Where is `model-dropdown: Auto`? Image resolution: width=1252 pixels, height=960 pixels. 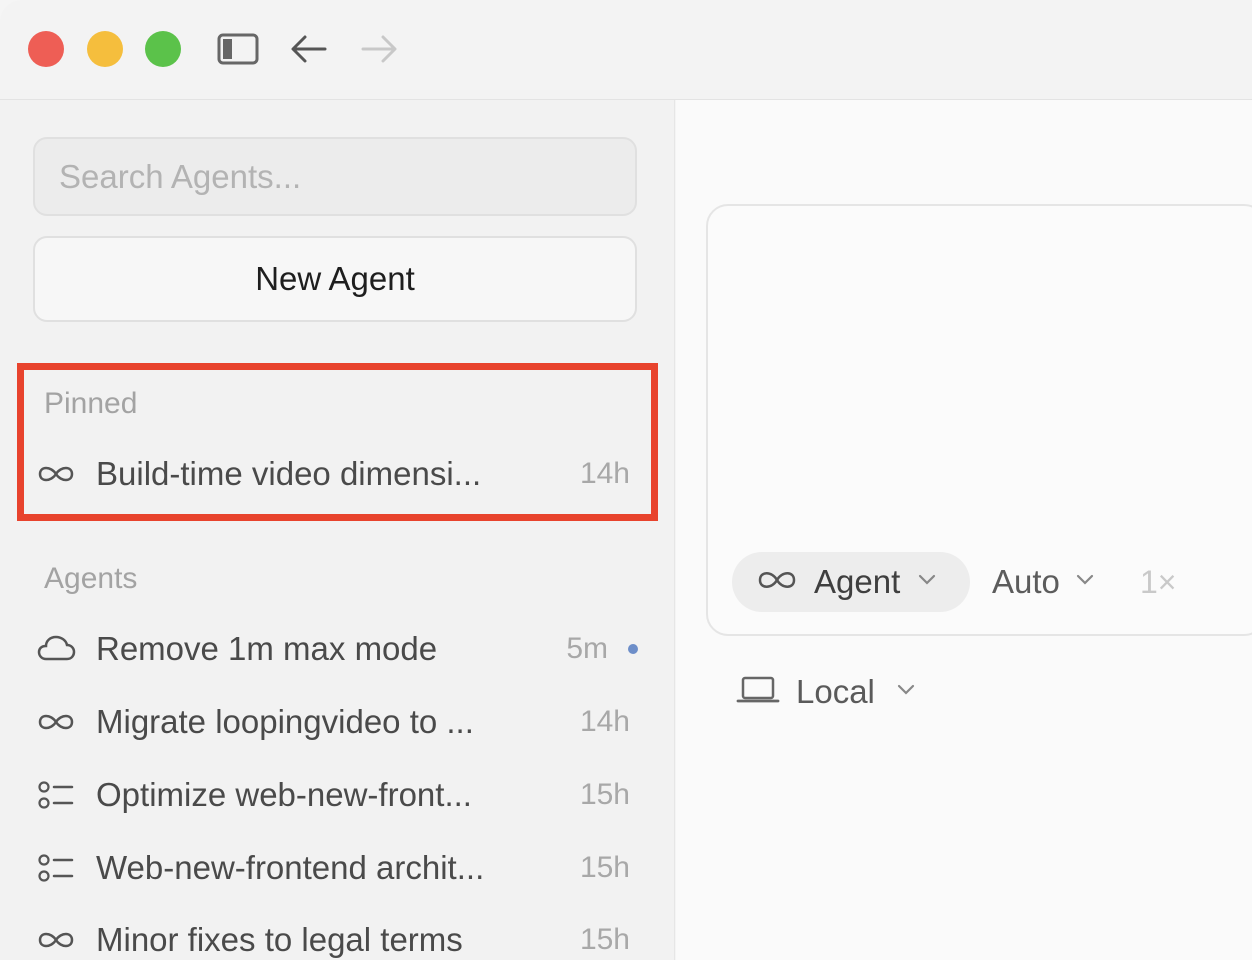 model-dropdown: Auto is located at coordinates (1043, 582).